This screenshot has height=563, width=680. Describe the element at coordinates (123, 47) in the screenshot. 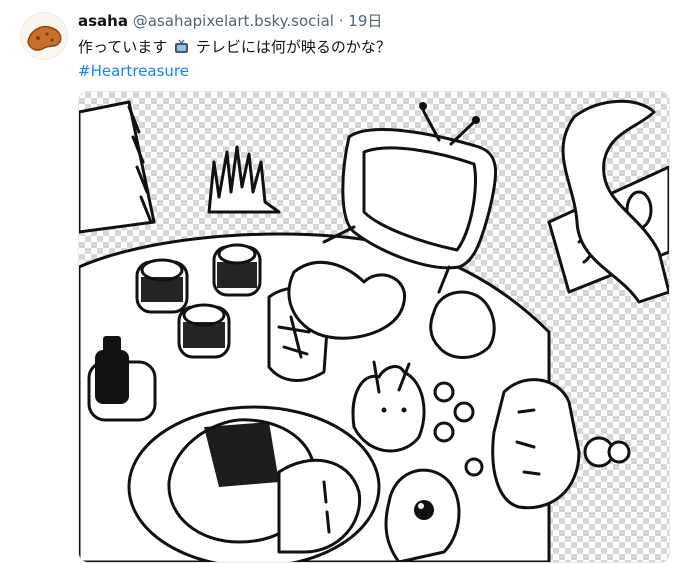

I see `post-text-before-emoji: 作っています` at that location.